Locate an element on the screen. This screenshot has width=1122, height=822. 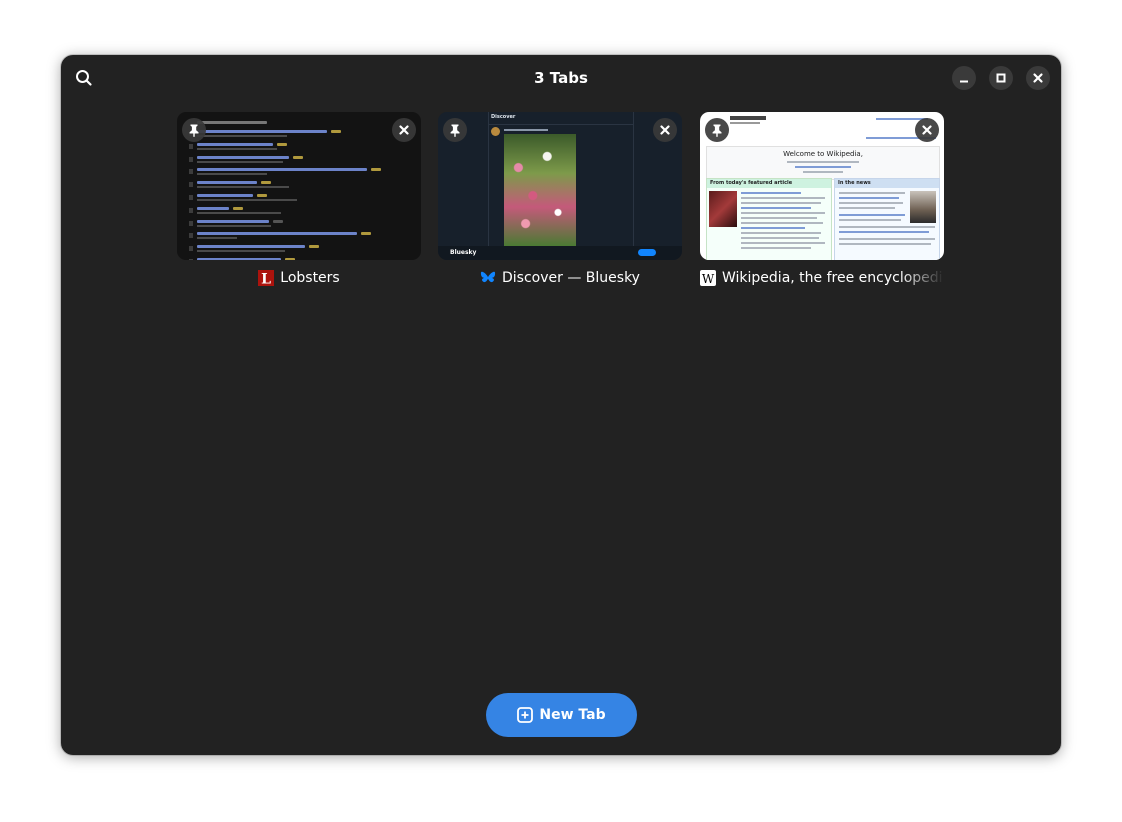
featured-article-box: From today's featured article is located at coordinates (769, 219).